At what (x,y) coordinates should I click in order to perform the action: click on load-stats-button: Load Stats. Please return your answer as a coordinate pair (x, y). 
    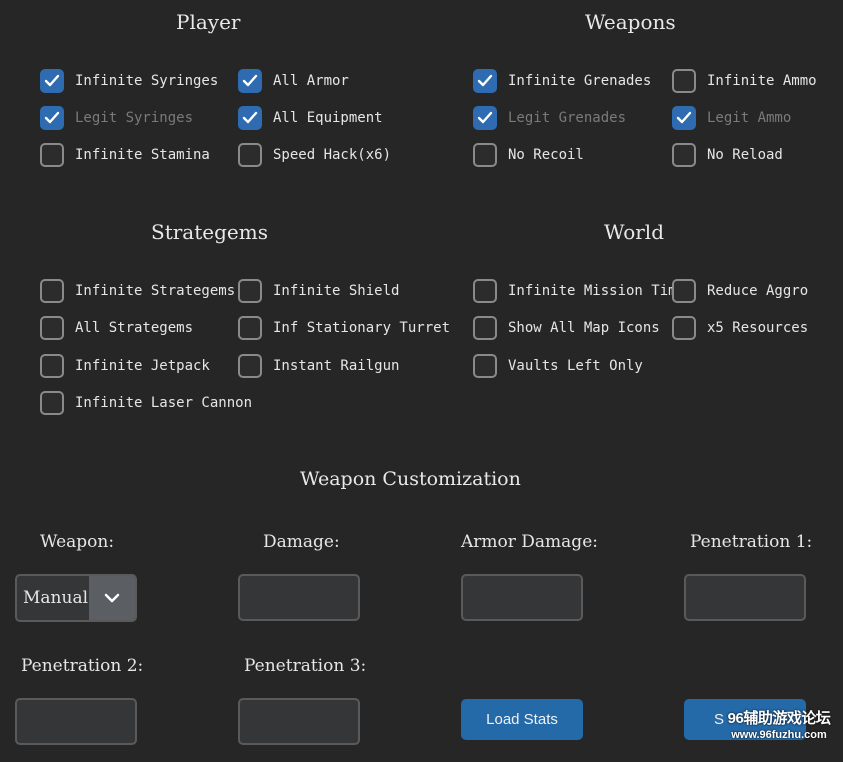
    Looking at the image, I should click on (522, 719).